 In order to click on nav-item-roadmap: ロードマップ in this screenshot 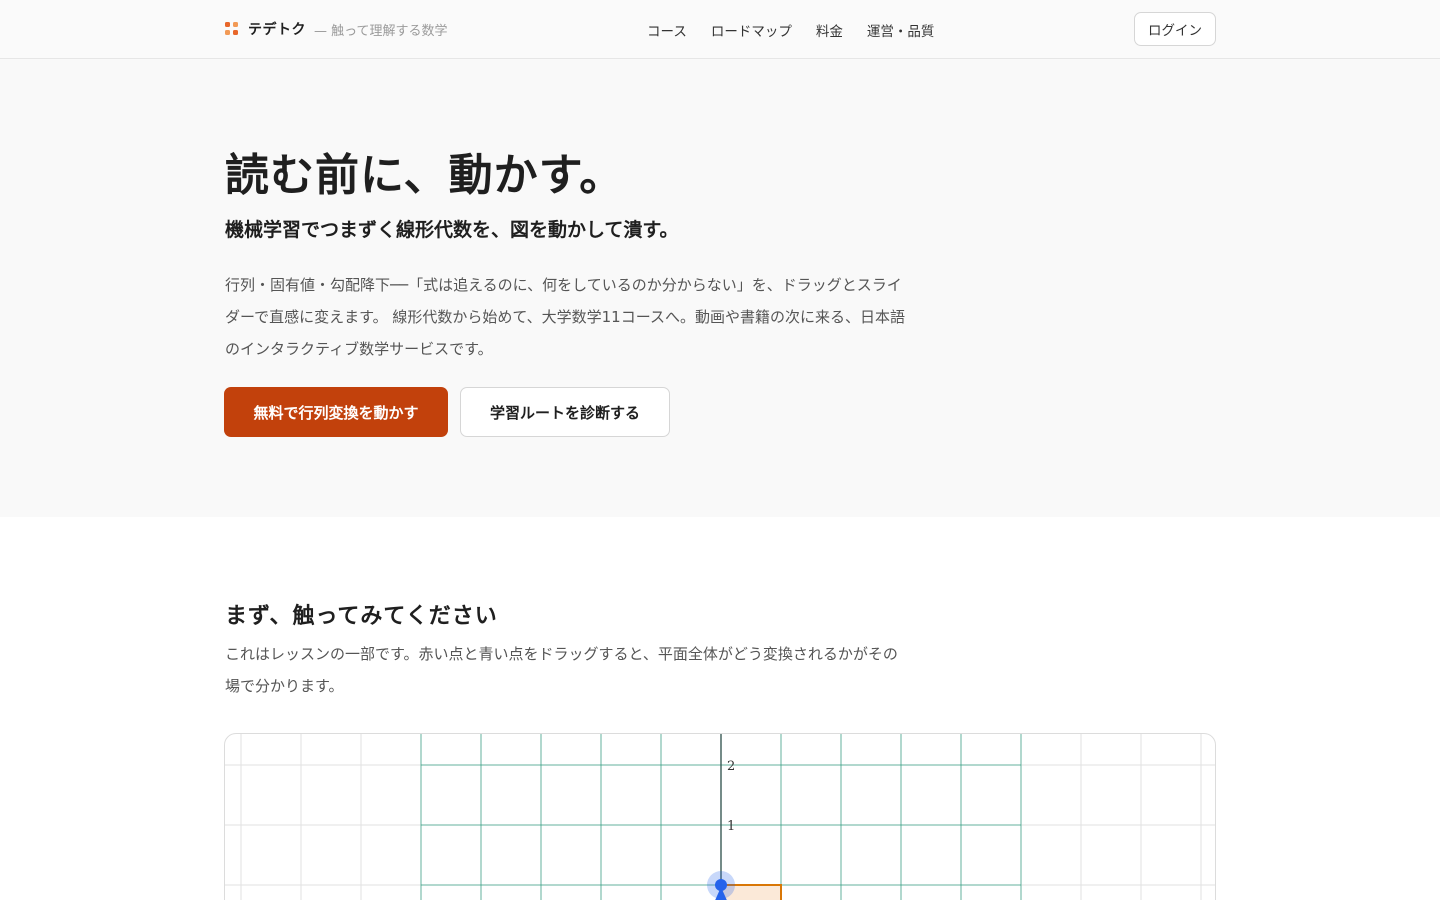, I will do `click(751, 30)`.